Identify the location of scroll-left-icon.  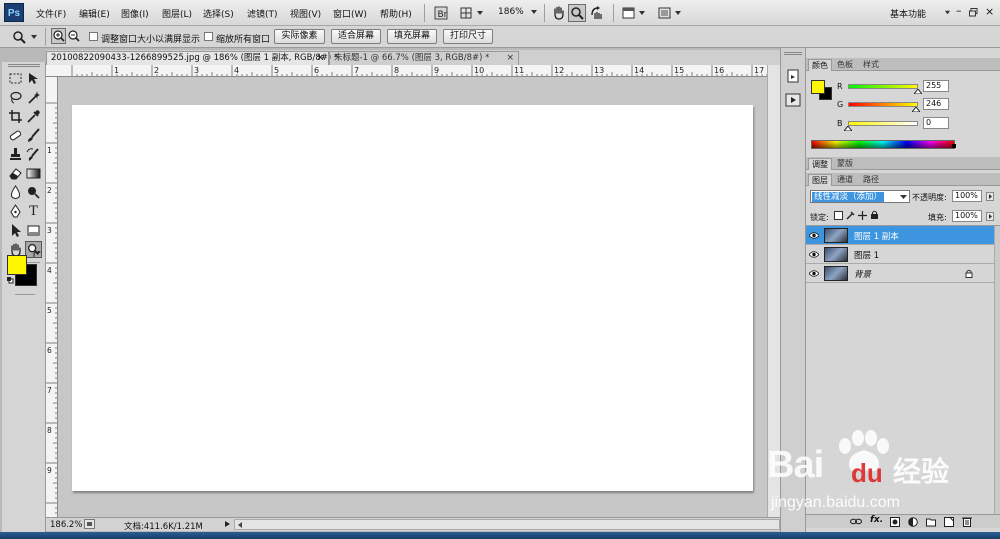
(240, 525).